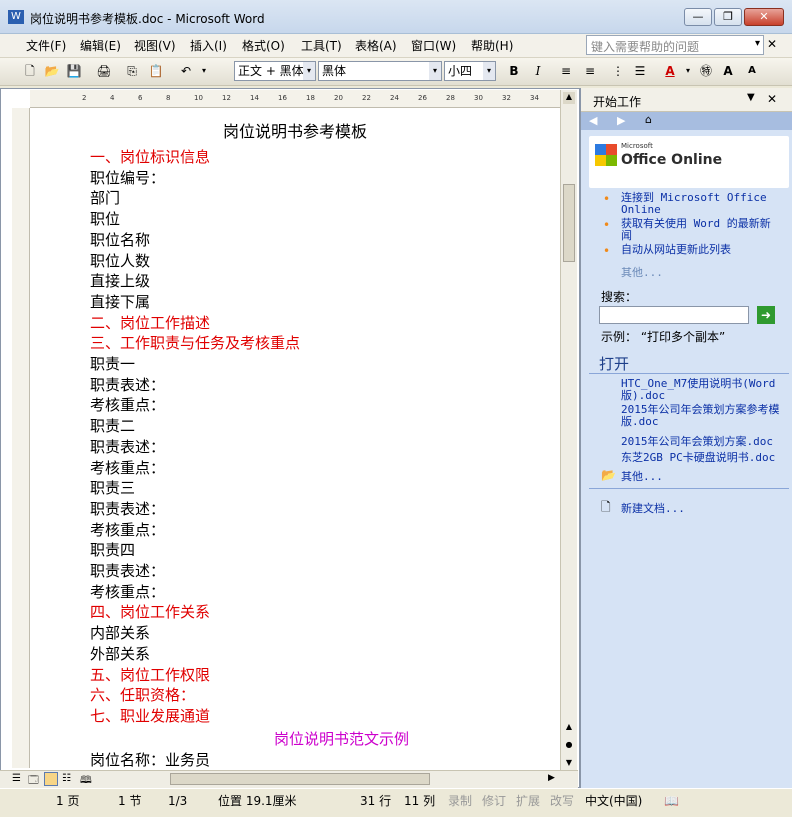 The height and width of the screenshot is (817, 792). I want to click on undo-icon: ↶, so click(186, 71).